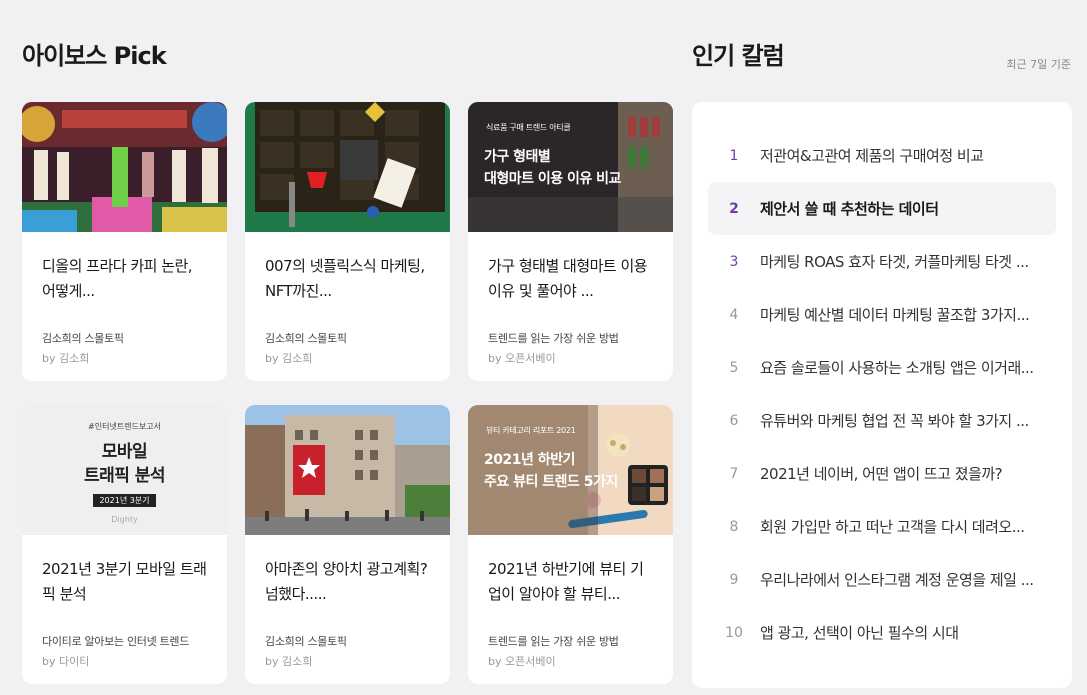 The image size is (1087, 695). I want to click on popular-item: 7 2021년 네이버, 어떤 앱이 뜨고 졌을까?, so click(882, 473).